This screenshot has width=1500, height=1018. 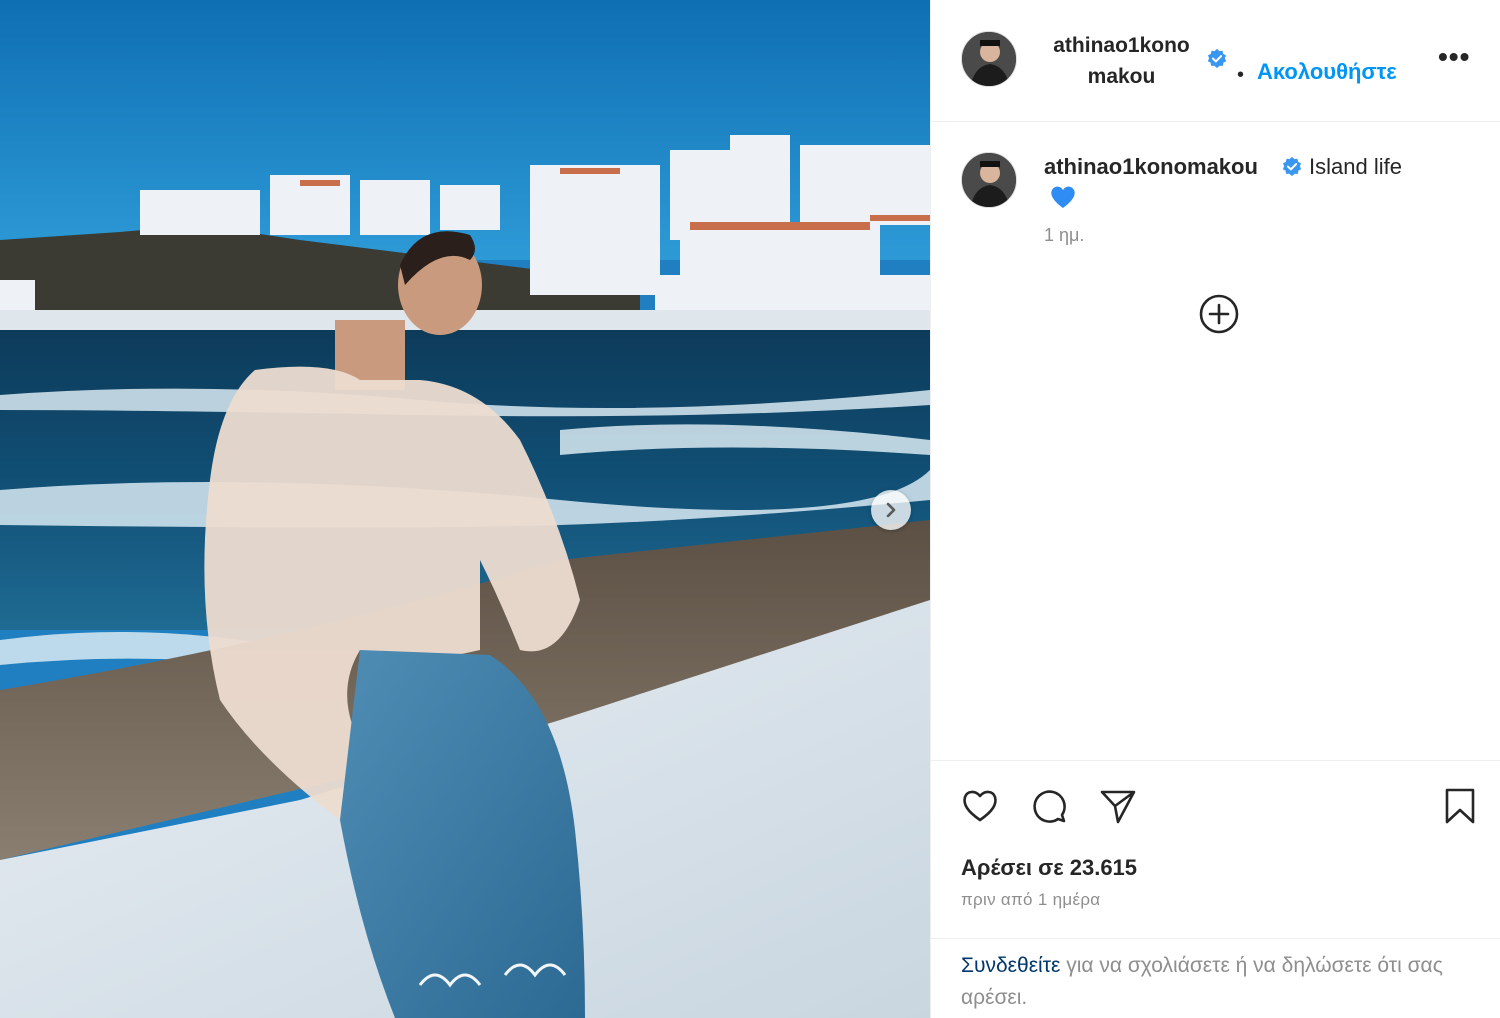 I want to click on plus-circle-icon, so click(x=1219, y=314).